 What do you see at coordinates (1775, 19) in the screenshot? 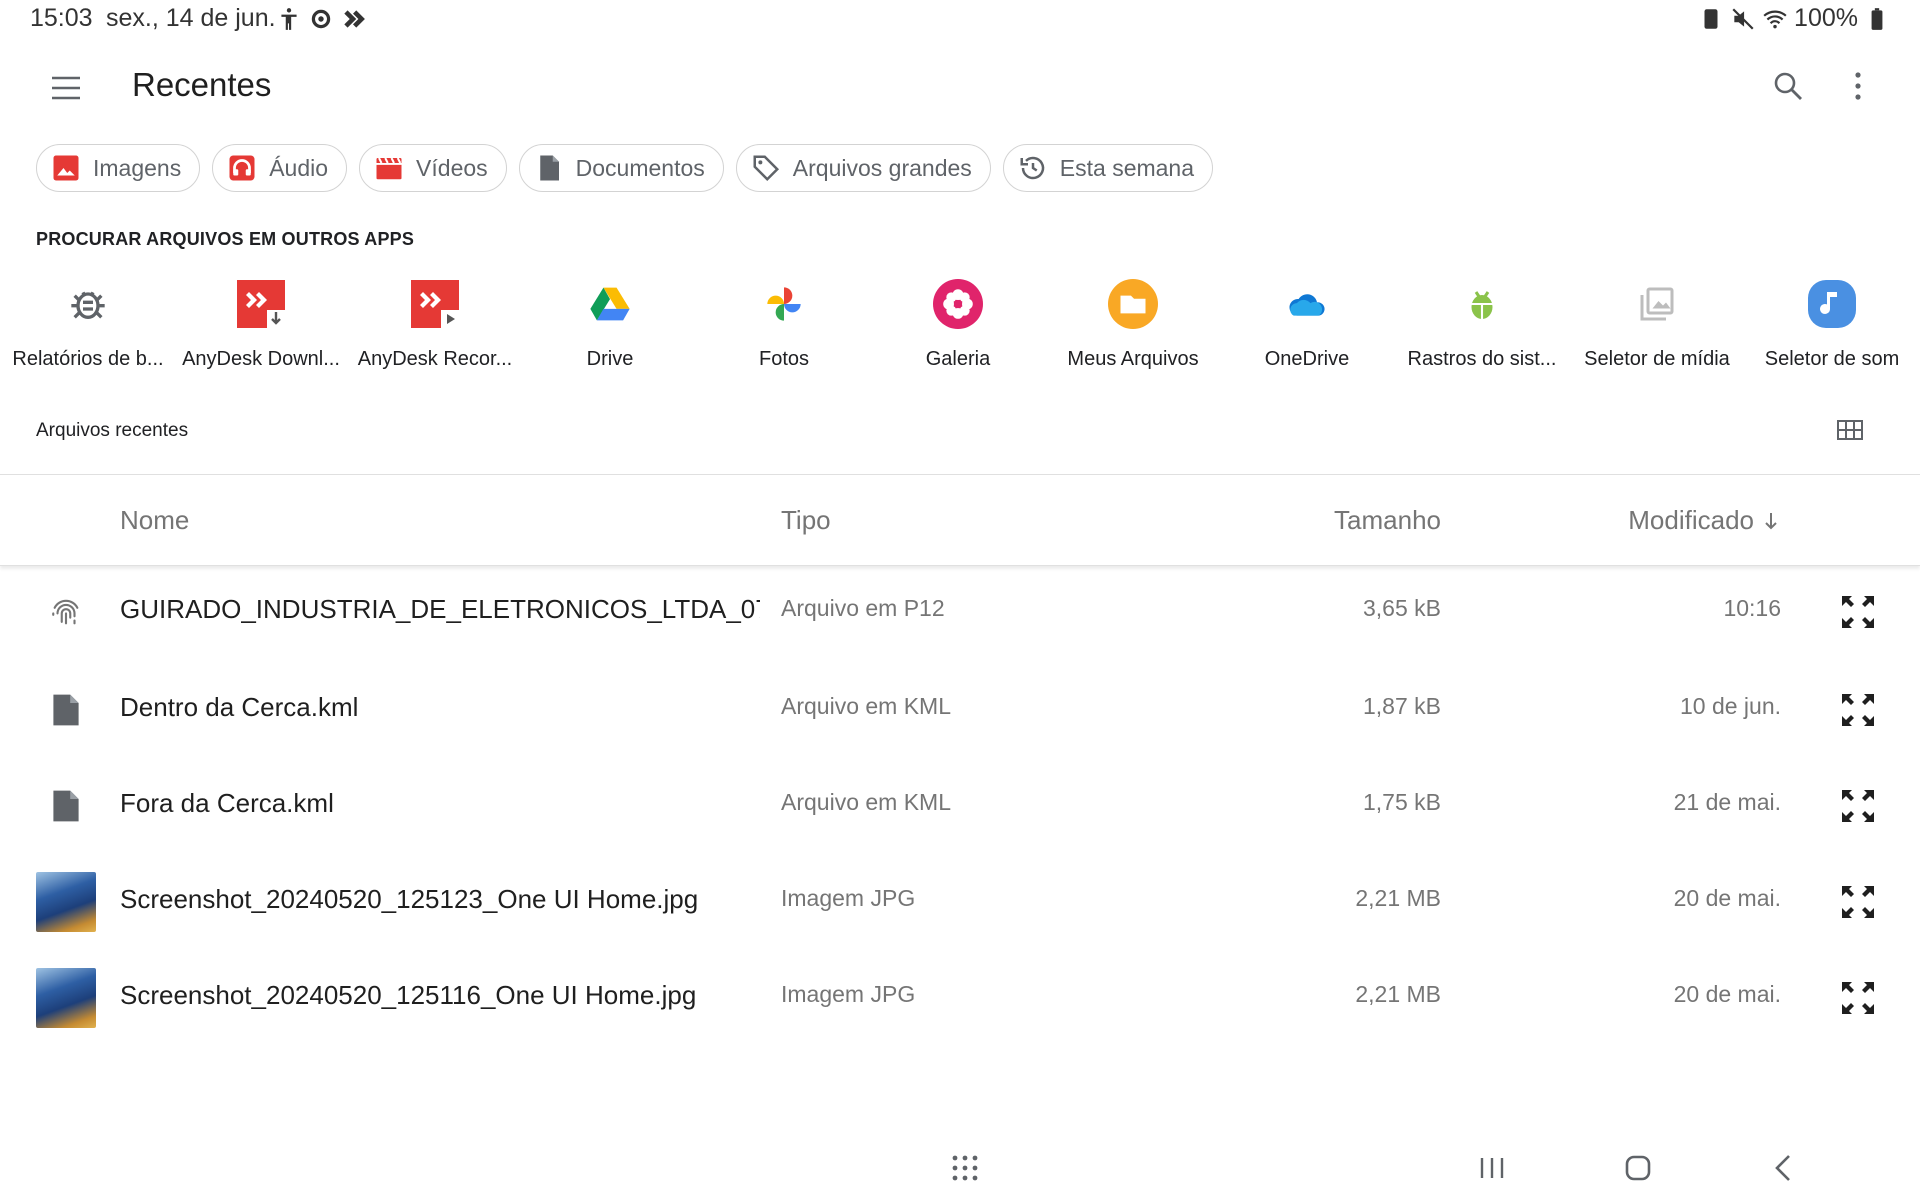
I see `wifi-icon` at bounding box center [1775, 19].